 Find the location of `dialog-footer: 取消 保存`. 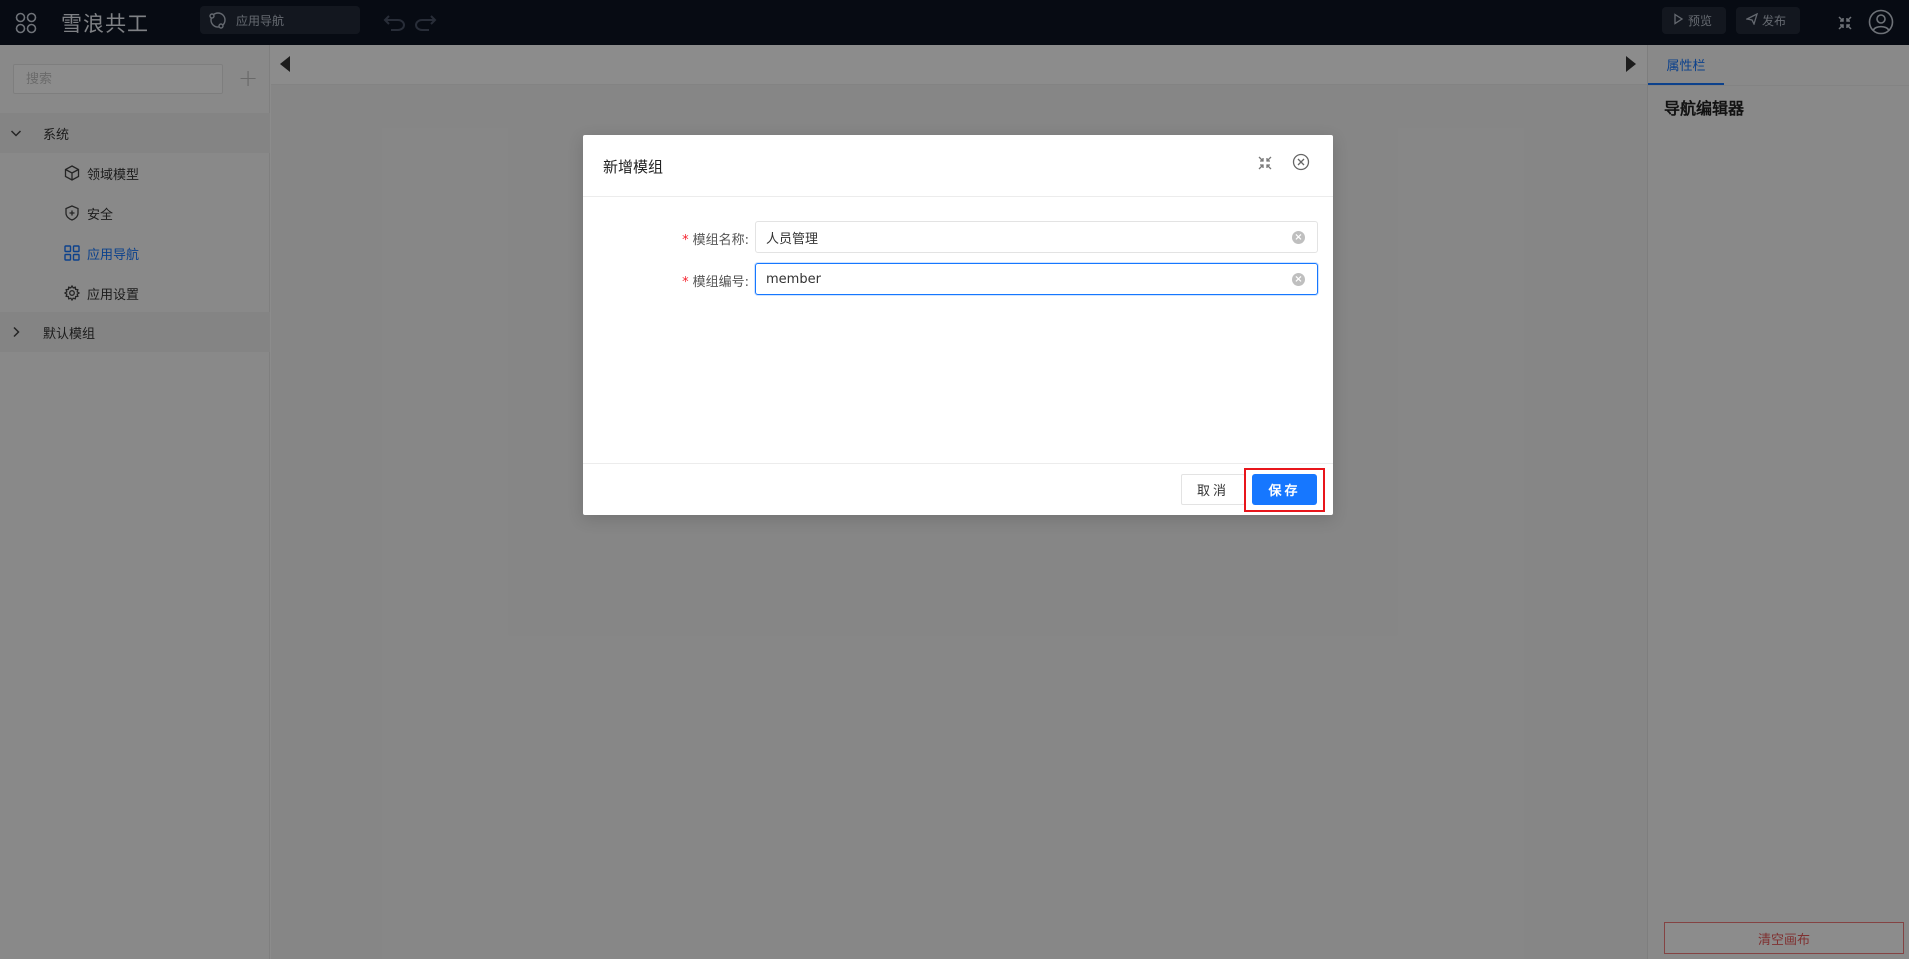

dialog-footer: 取消 保存 is located at coordinates (958, 489).